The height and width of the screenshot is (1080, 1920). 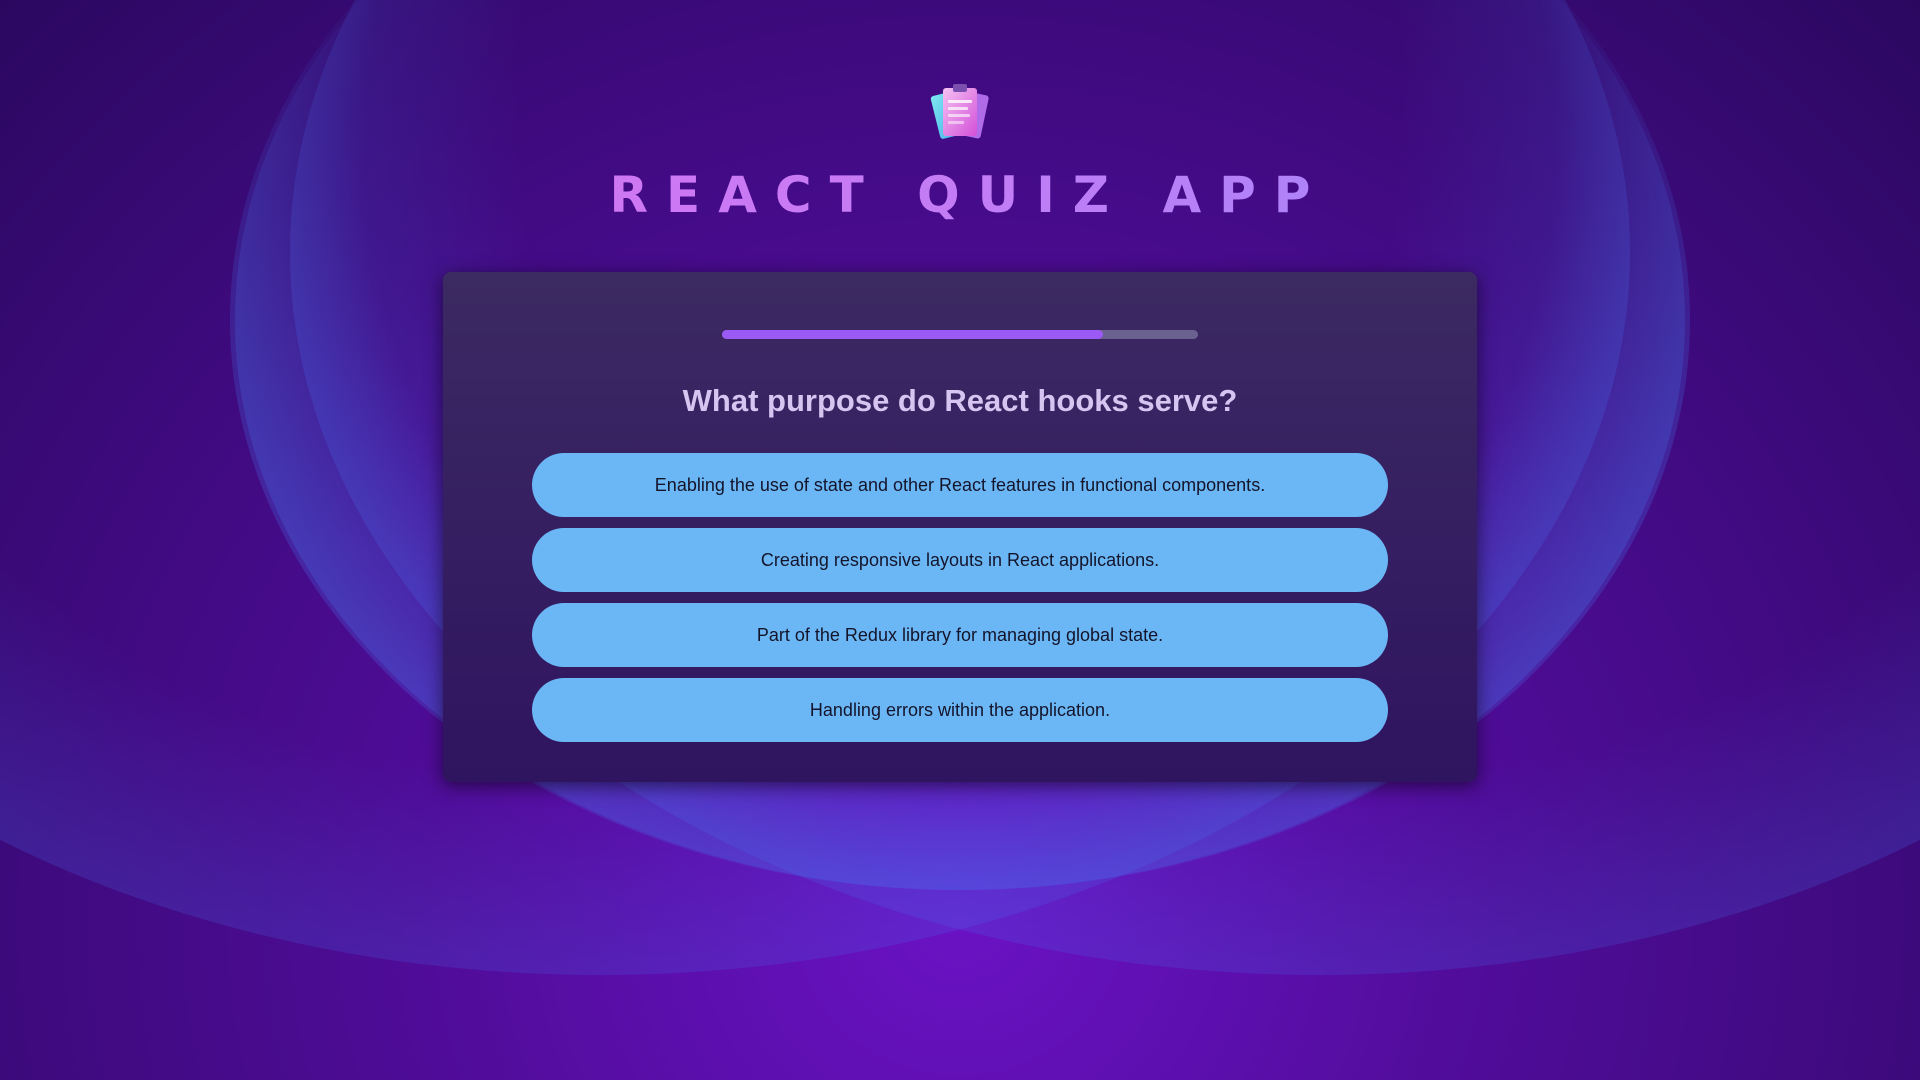 I want to click on question-text: What purpose do React hooks serve?, so click(x=960, y=400).